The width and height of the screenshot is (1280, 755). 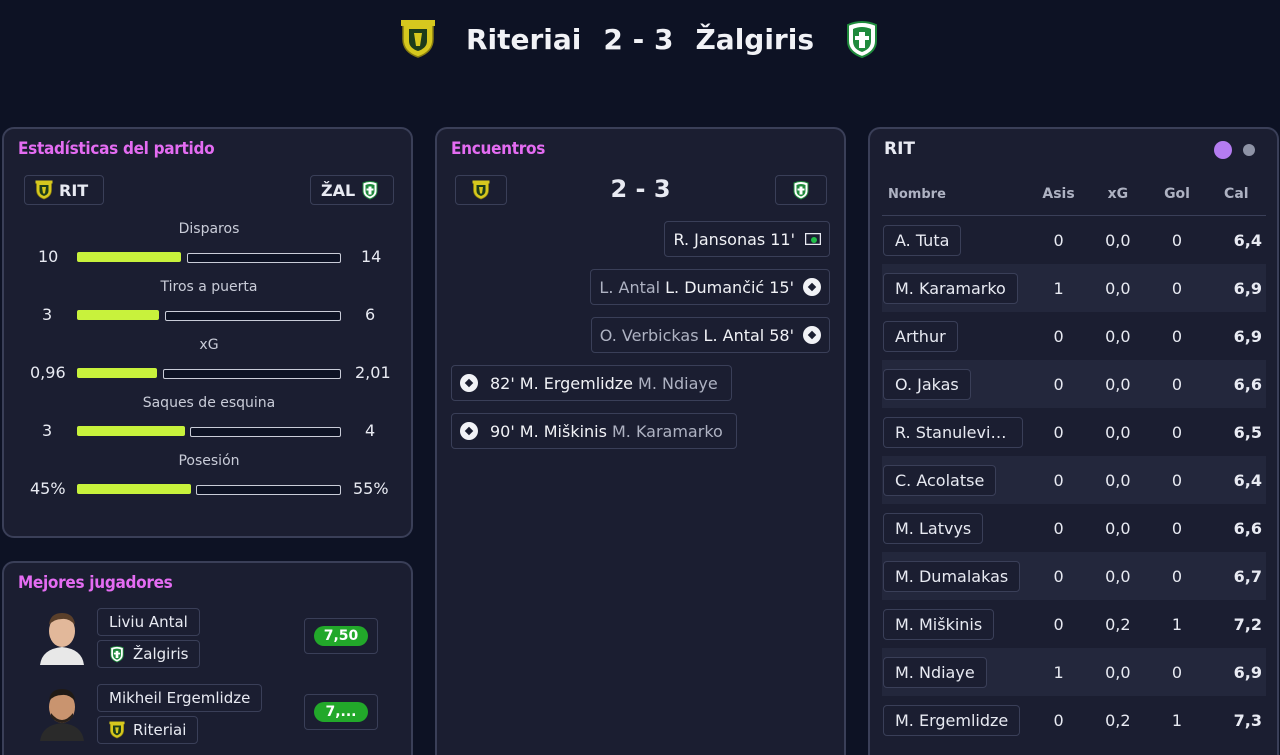 I want to click on stat-home-value: 3, so click(x=47, y=314).